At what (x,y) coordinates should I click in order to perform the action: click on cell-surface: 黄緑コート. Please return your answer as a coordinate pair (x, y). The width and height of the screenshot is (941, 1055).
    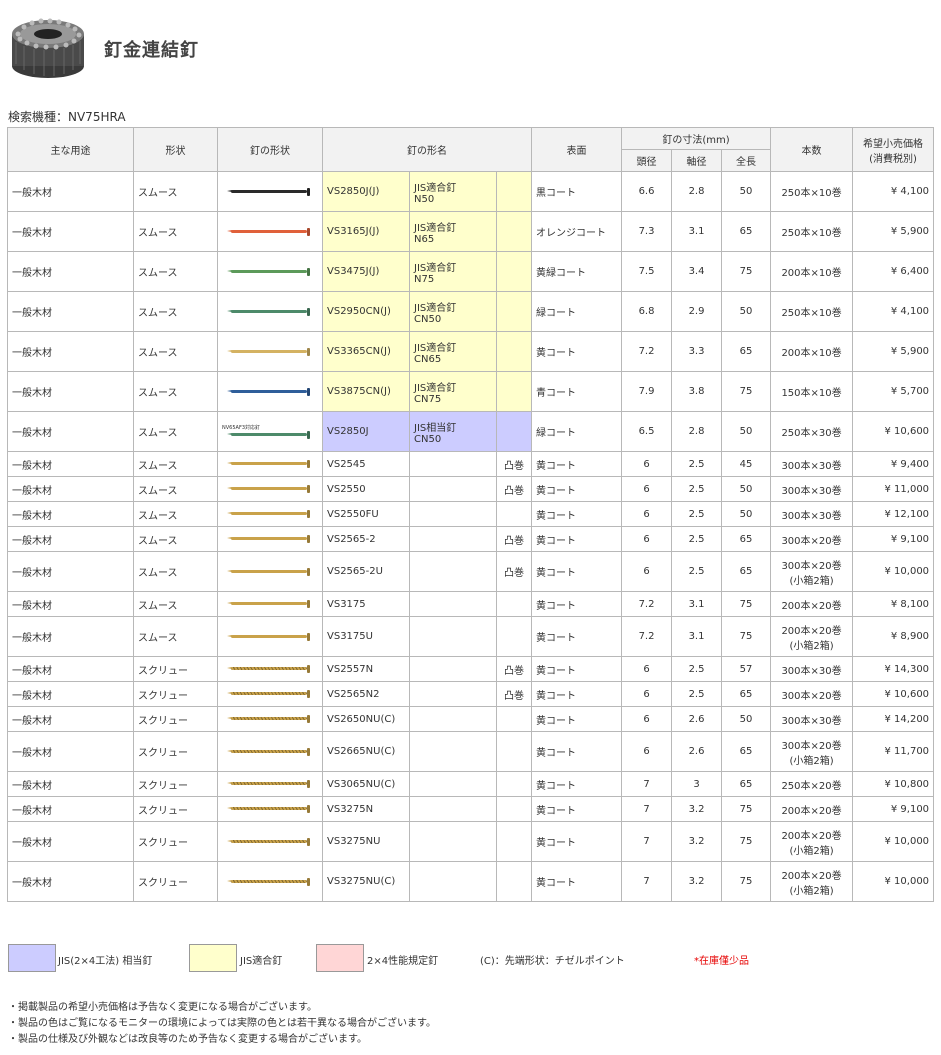
    Looking at the image, I should click on (577, 271).